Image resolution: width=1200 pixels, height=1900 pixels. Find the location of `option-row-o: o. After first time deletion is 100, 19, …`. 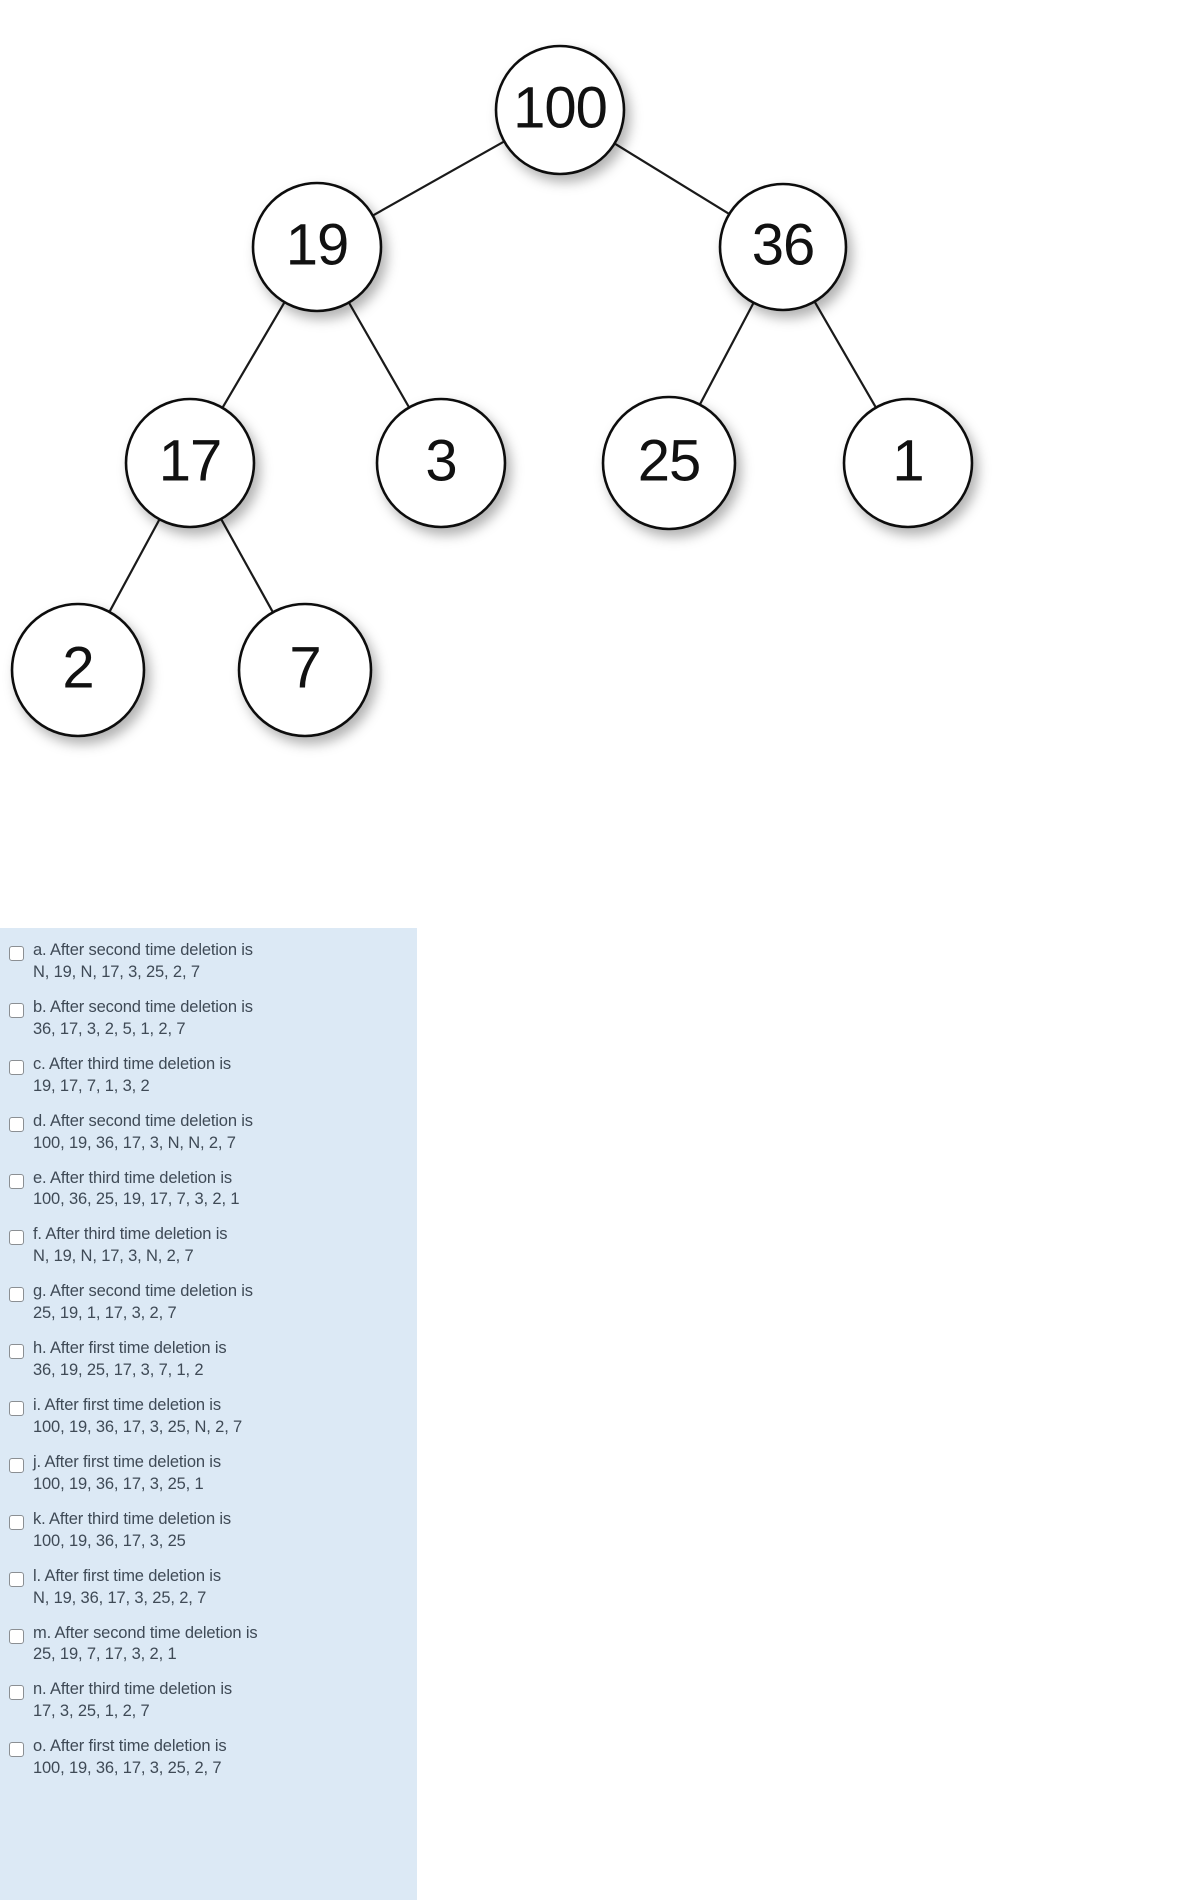

option-row-o: o. After first time deletion is 100, 19, … is located at coordinates (208, 1758).